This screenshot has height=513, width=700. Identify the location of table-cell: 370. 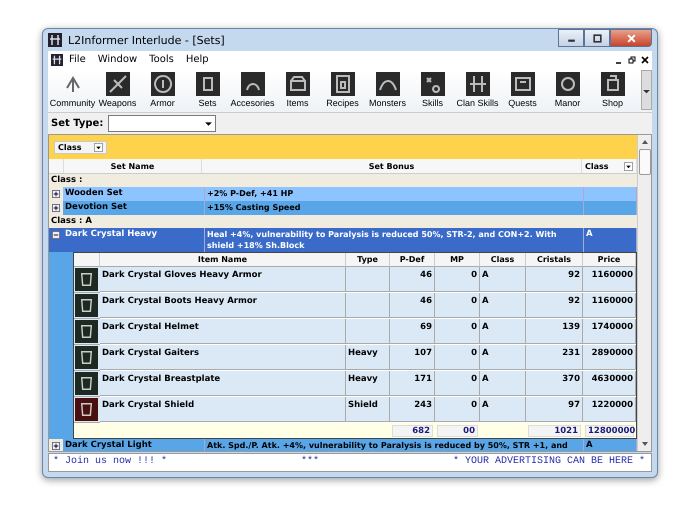
(554, 383).